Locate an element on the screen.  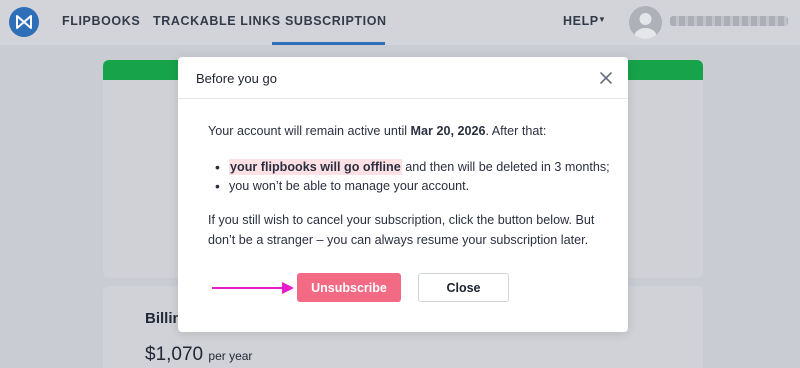
caret-down-icon: ▼ is located at coordinates (602, 19).